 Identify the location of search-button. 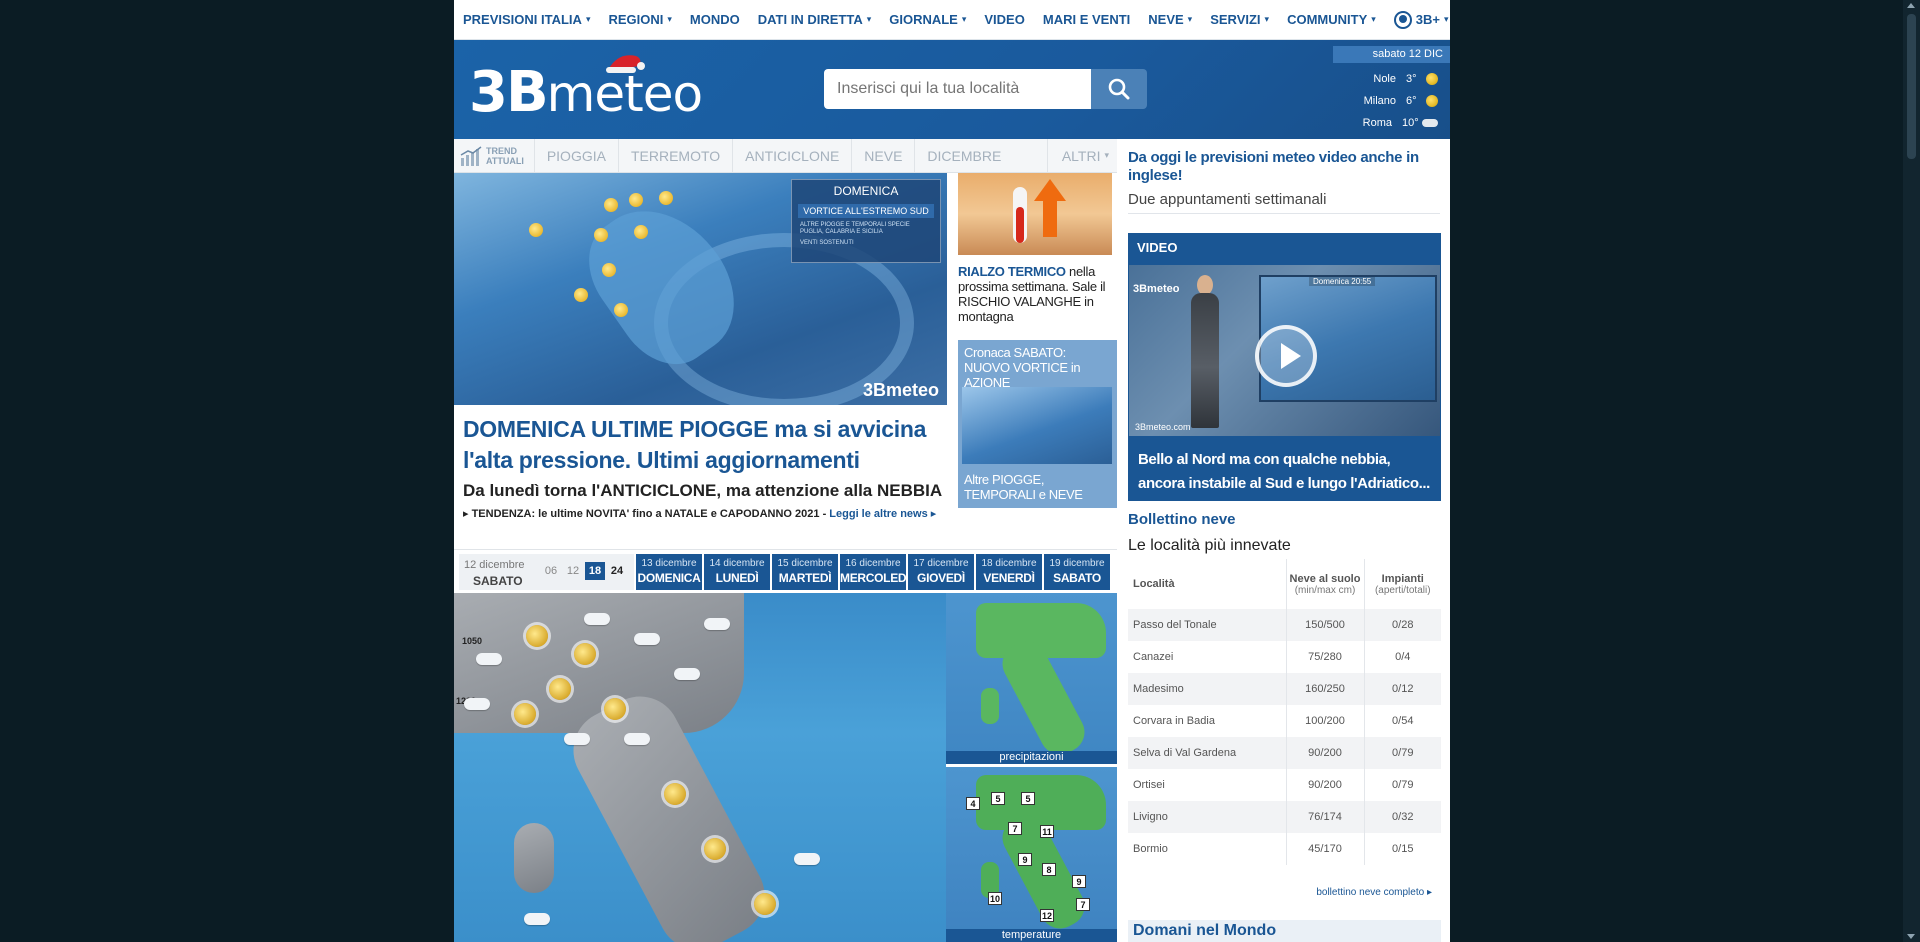
(1119, 89).